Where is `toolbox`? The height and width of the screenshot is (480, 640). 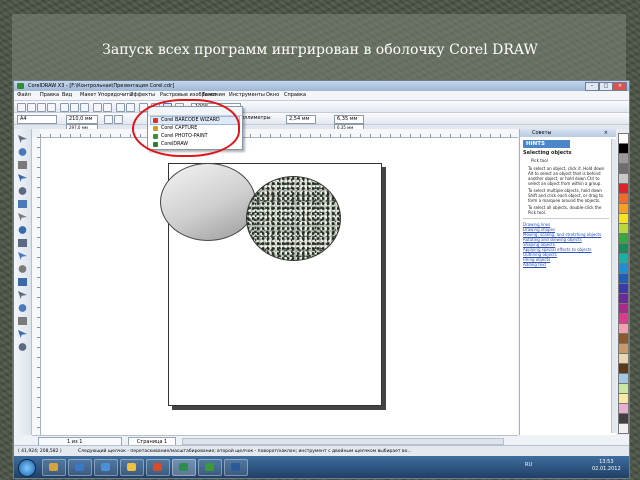 toolbox is located at coordinates (23, 282).